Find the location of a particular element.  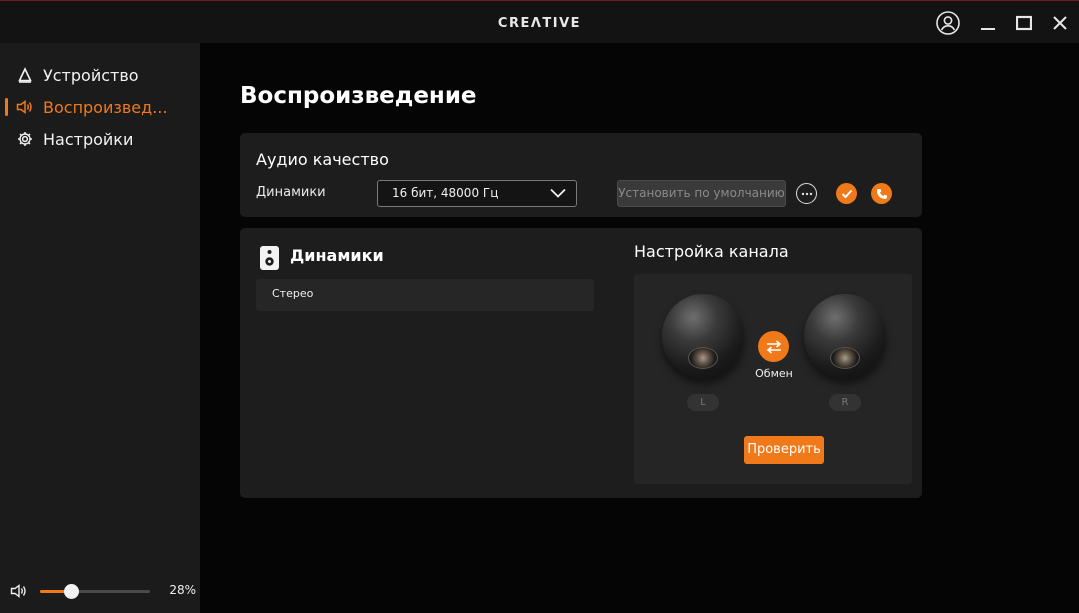

default-device-check-icon is located at coordinates (846, 193).